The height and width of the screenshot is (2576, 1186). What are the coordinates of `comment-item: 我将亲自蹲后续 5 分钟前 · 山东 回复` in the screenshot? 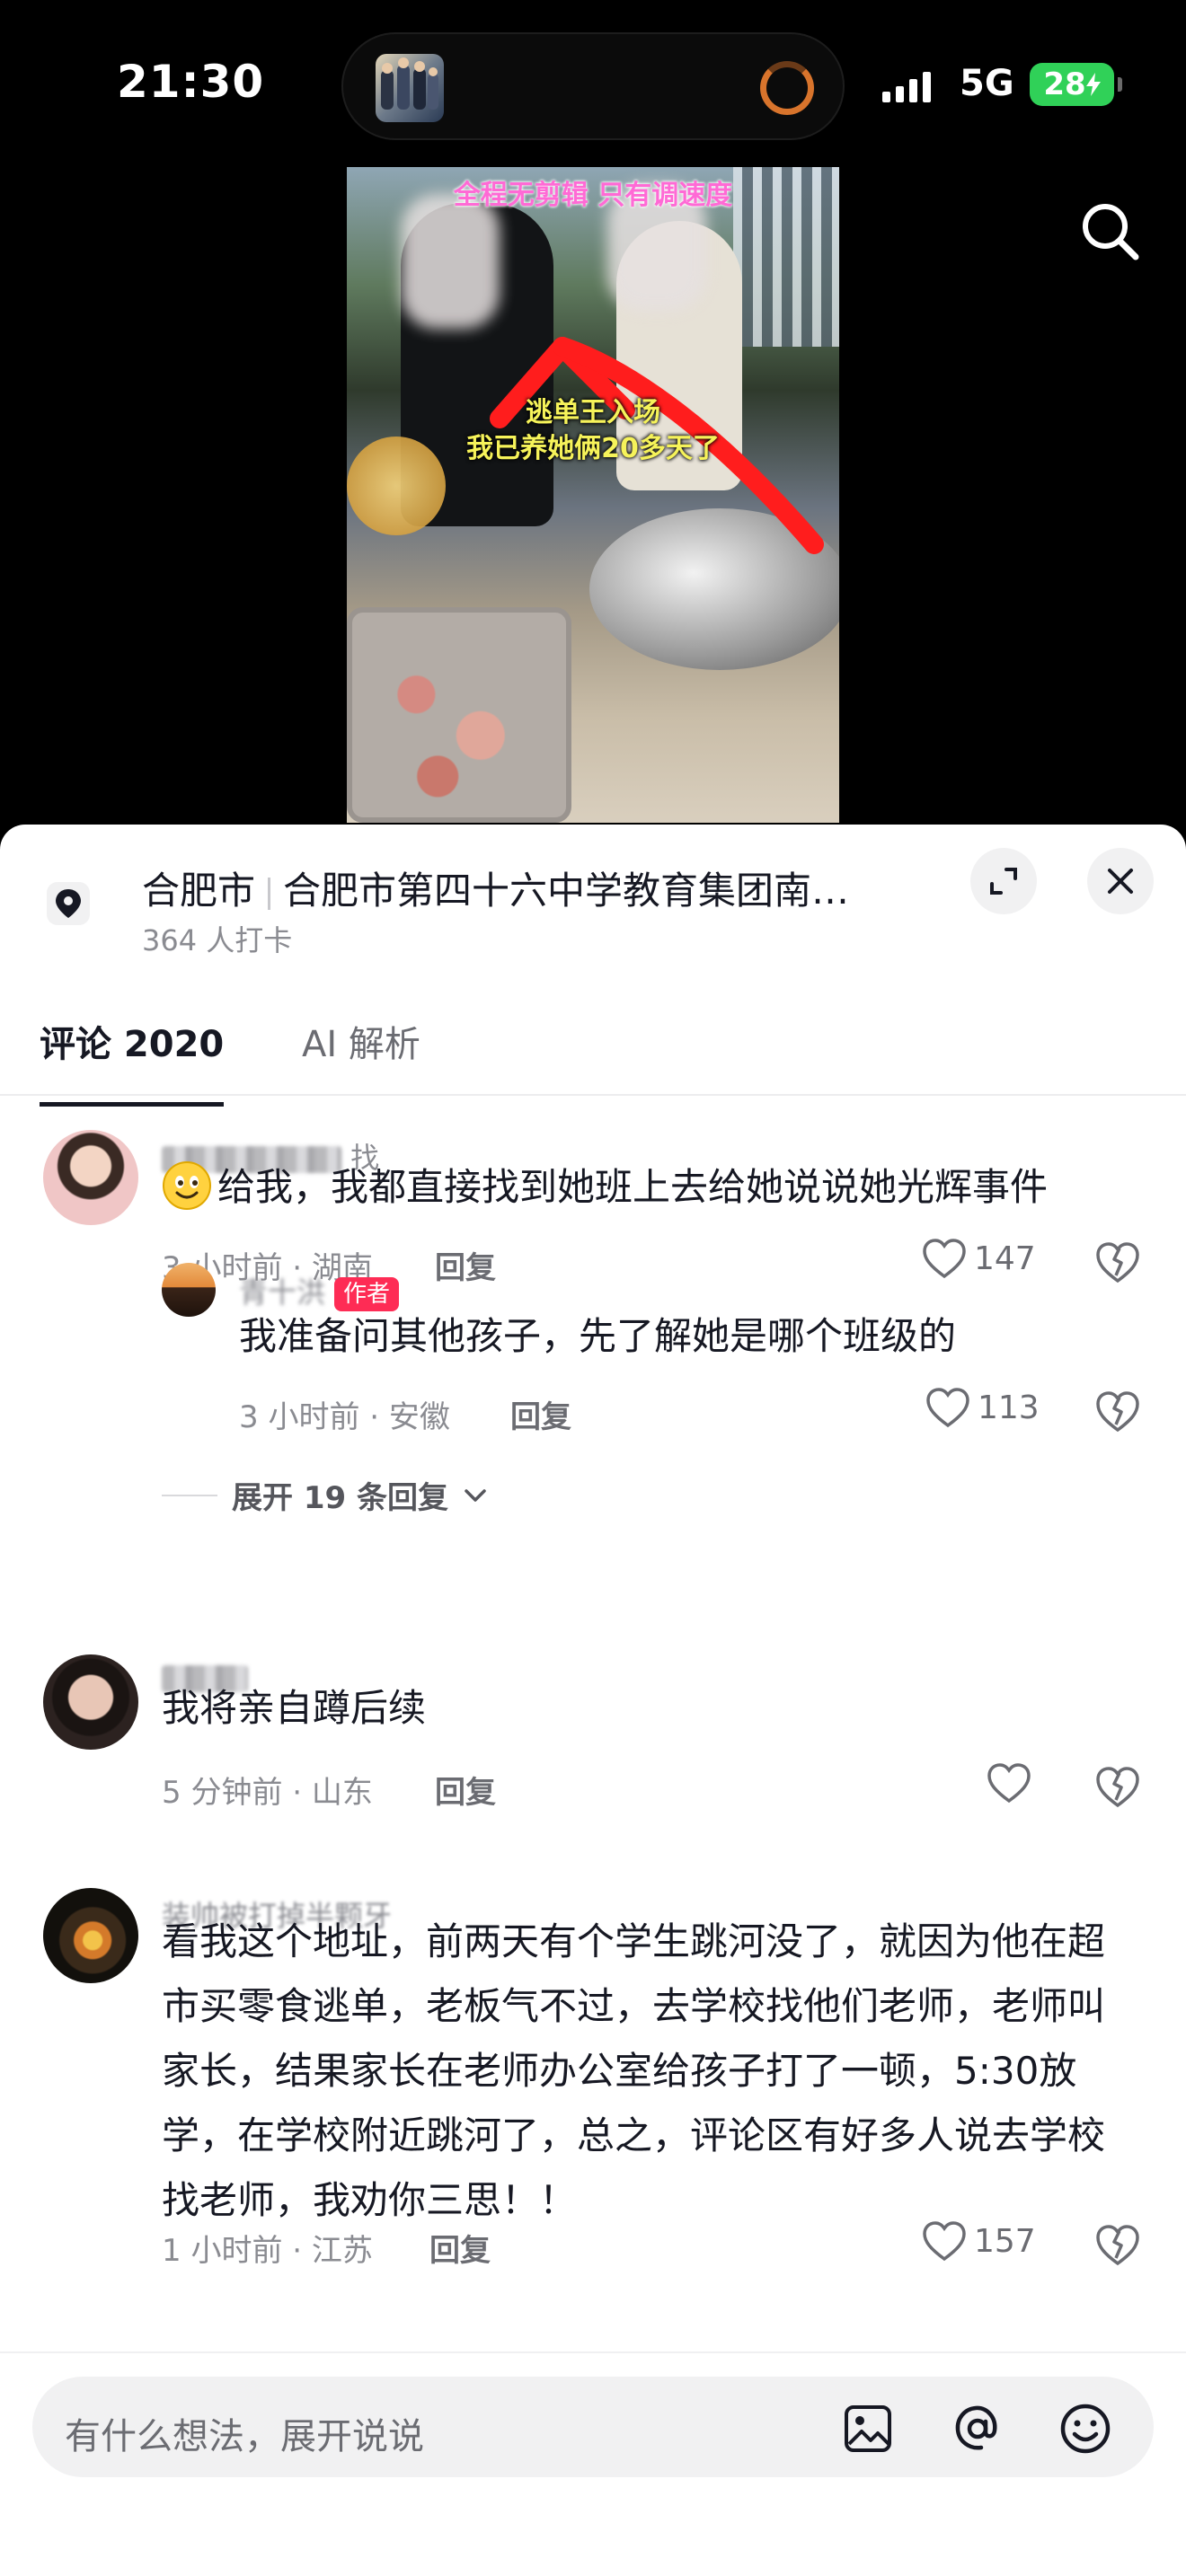 It's located at (593, 1748).